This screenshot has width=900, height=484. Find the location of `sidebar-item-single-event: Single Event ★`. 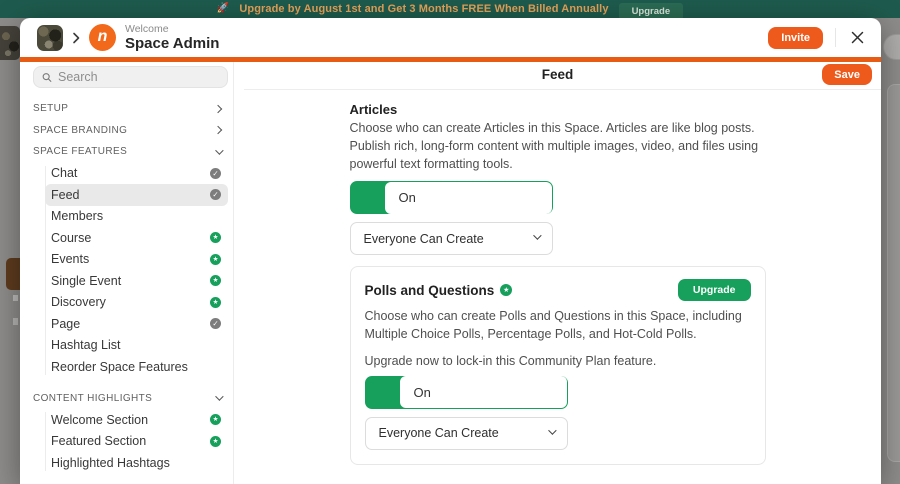

sidebar-item-single-event: Single Event ★ is located at coordinates (136, 281).